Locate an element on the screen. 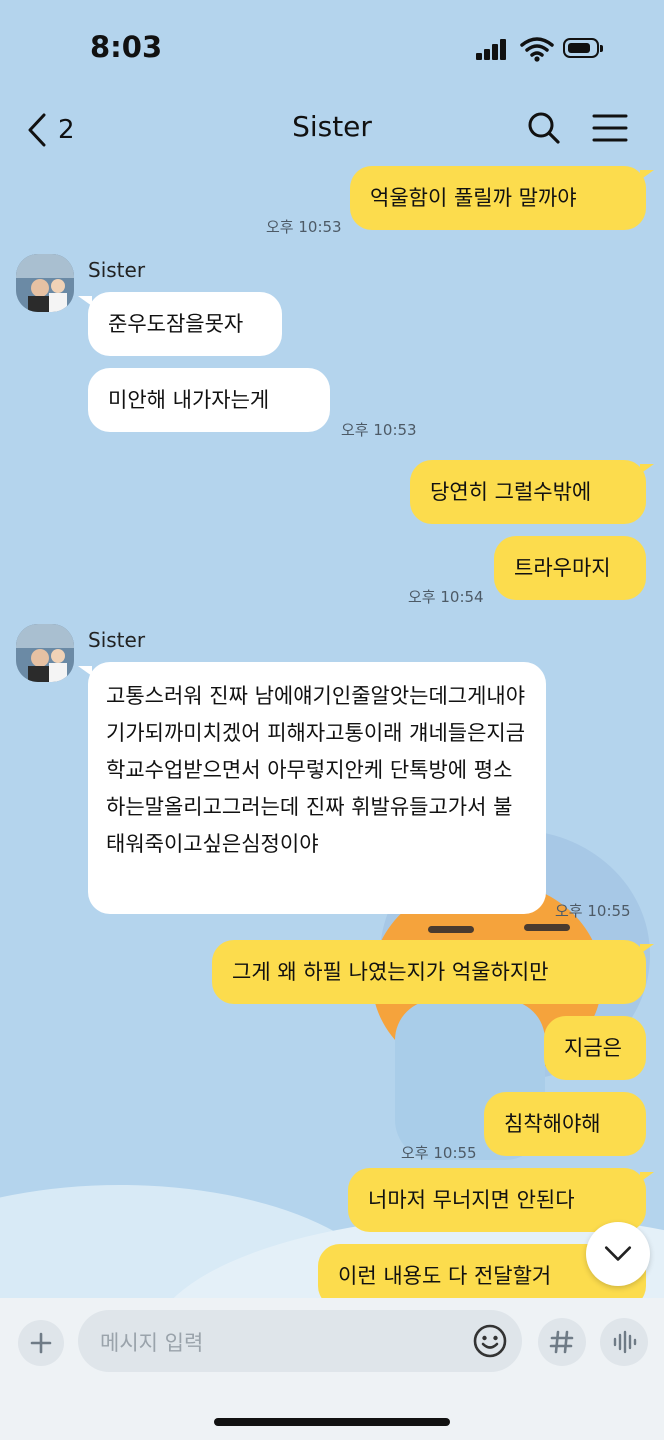 The image size is (664, 1440). chat-header: 2 Sister is located at coordinates (332, 130).